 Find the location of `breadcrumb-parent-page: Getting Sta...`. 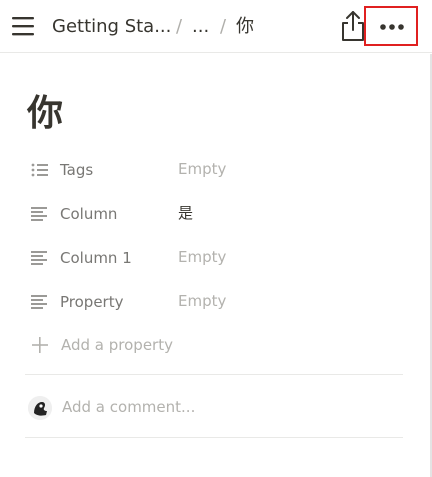

breadcrumb-parent-page: Getting Sta... is located at coordinates (111, 27).